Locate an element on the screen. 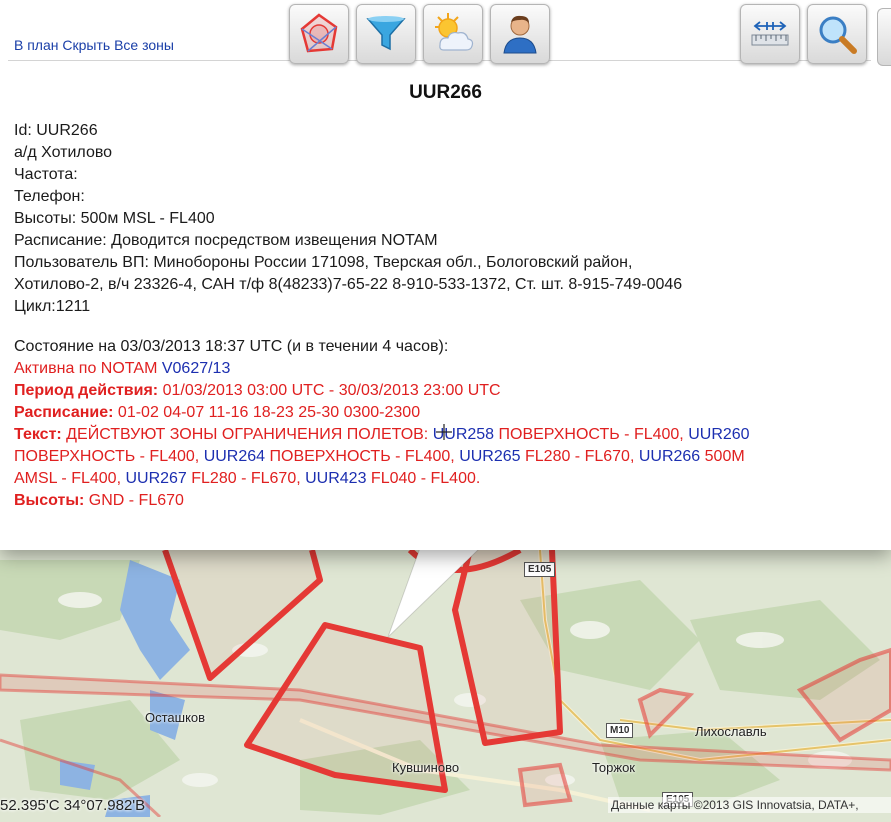 Image resolution: width=891 pixels, height=822 pixels. weather-icon is located at coordinates (454, 32).